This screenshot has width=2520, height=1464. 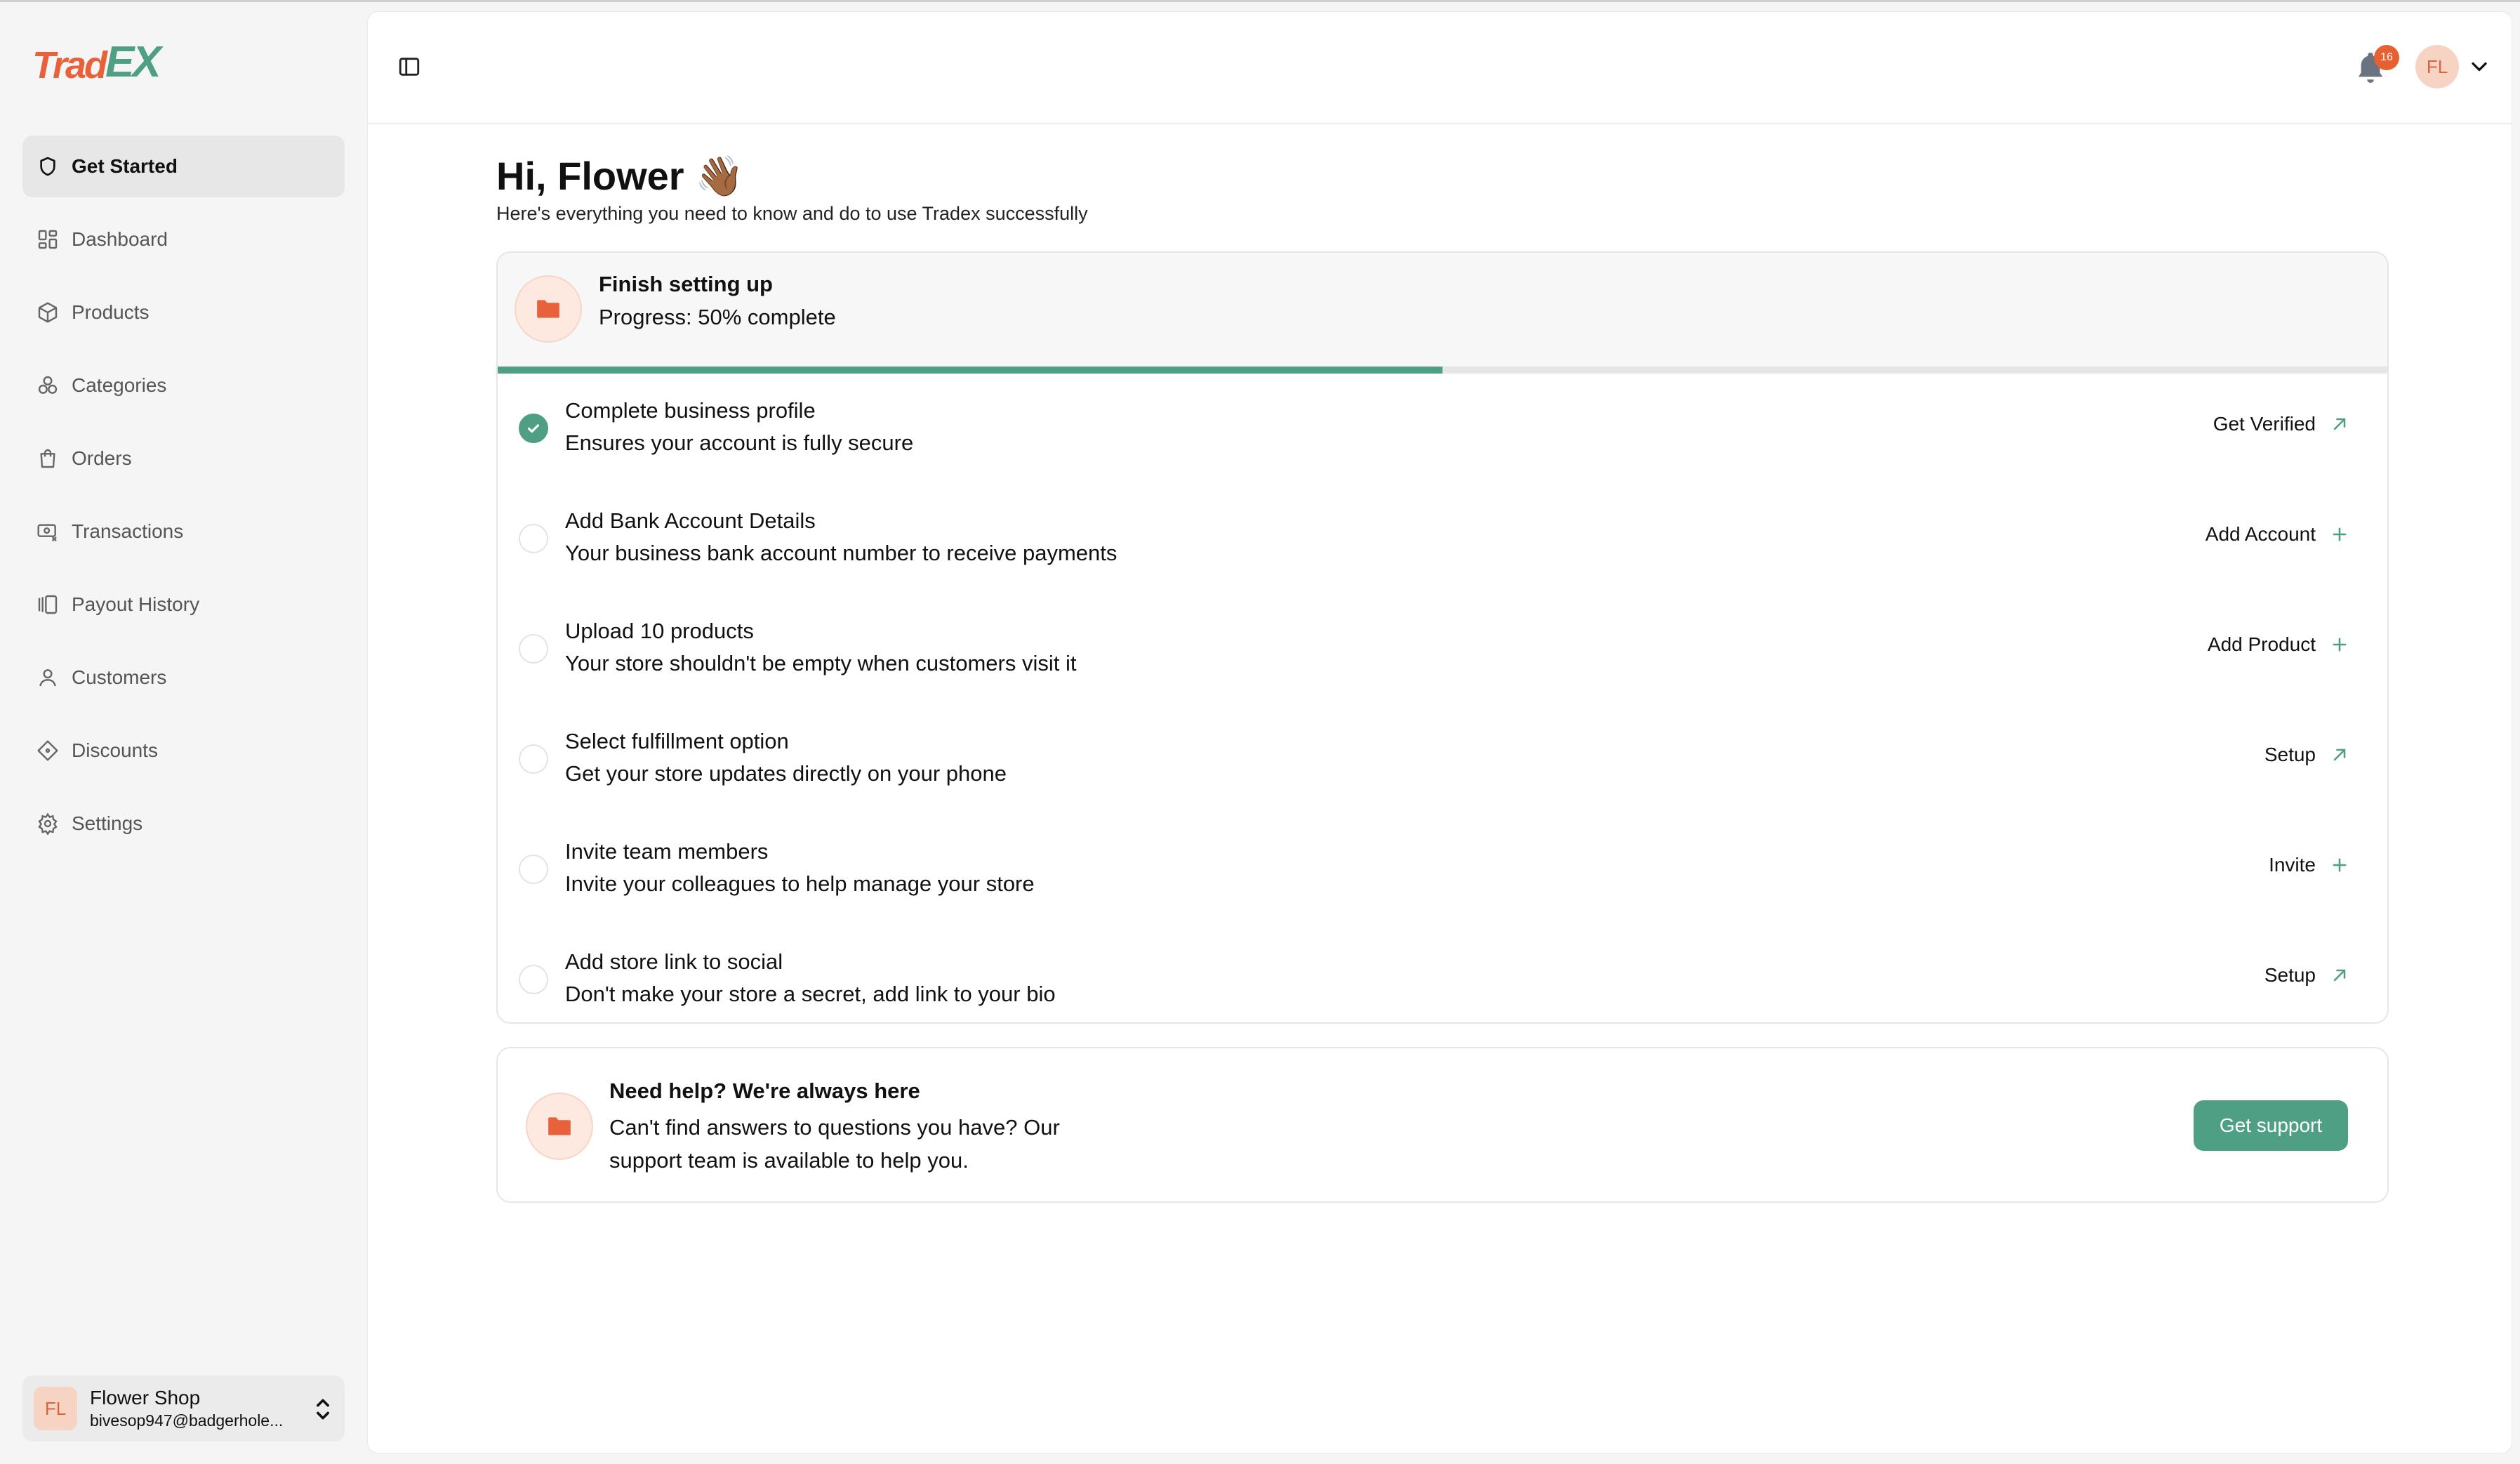 I want to click on add-account-button: Add Account, so click(x=2277, y=534).